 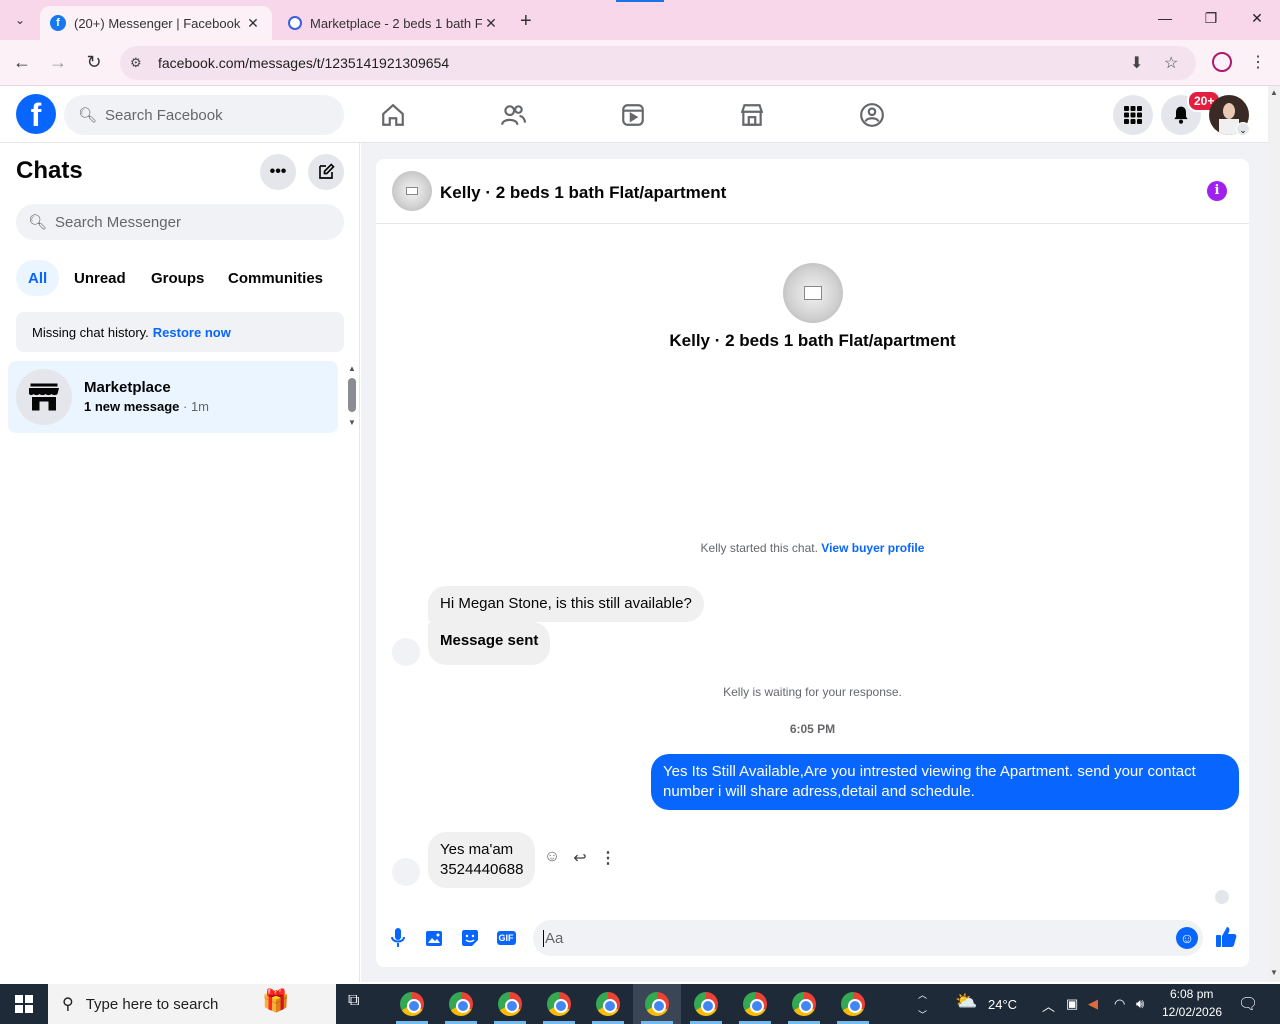 I want to click on scrollbar-thumb, so click(x=352, y=395).